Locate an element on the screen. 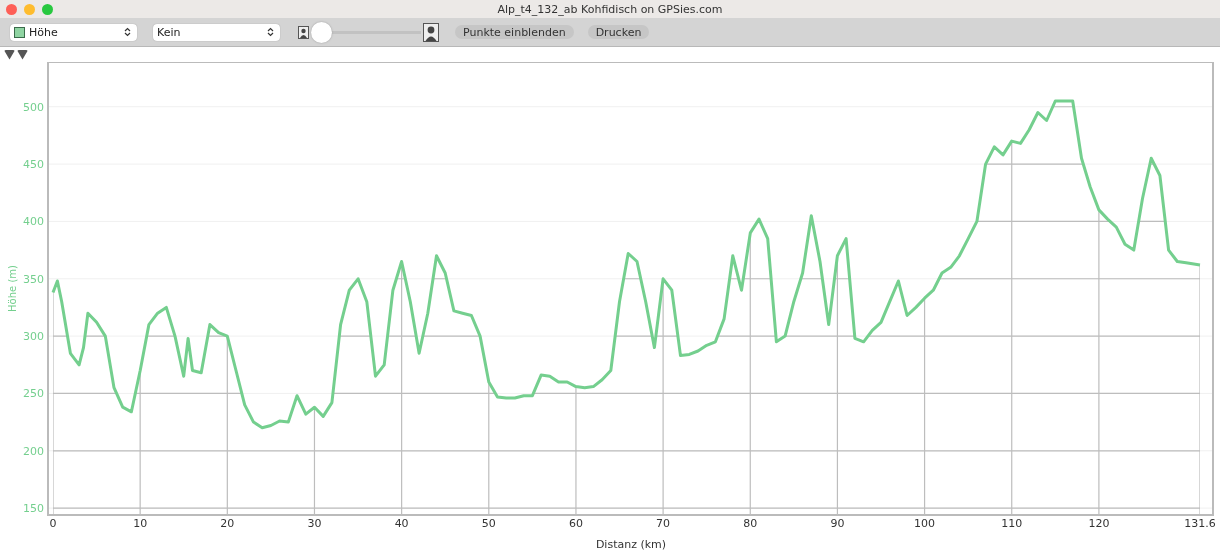  y-tick-label: 200 is located at coordinates (33, 451).